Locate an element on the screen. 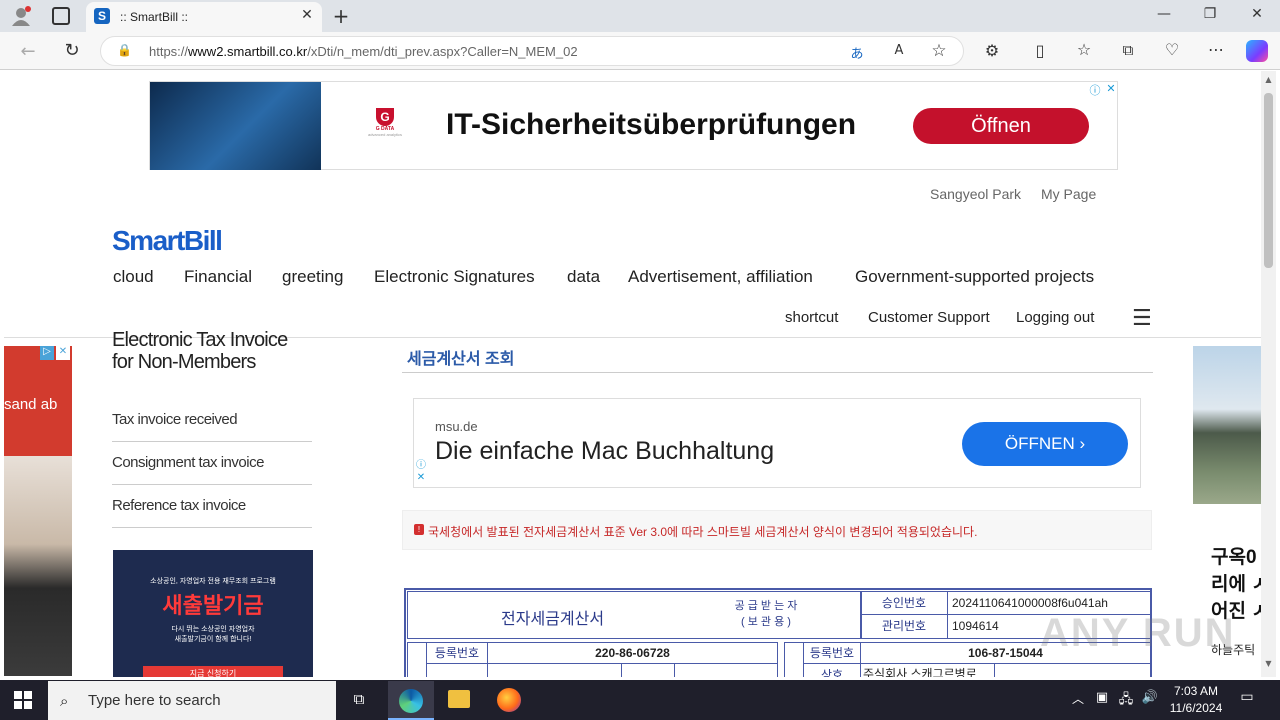  extensions-icon: ⚙ is located at coordinates (992, 51).